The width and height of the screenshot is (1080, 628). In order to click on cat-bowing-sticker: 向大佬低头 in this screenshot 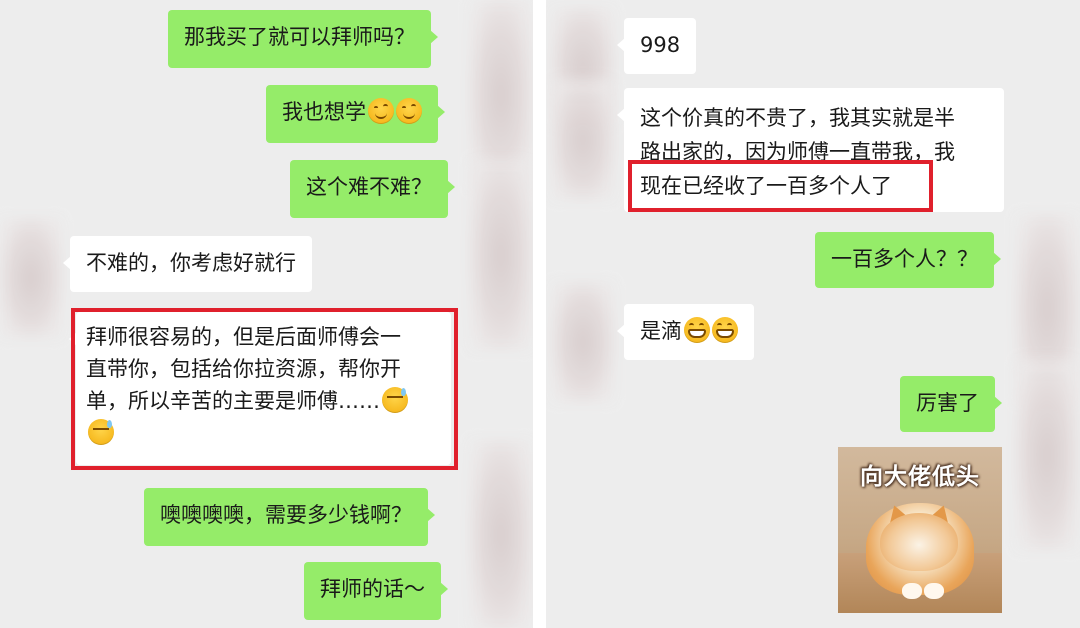, I will do `click(920, 530)`.